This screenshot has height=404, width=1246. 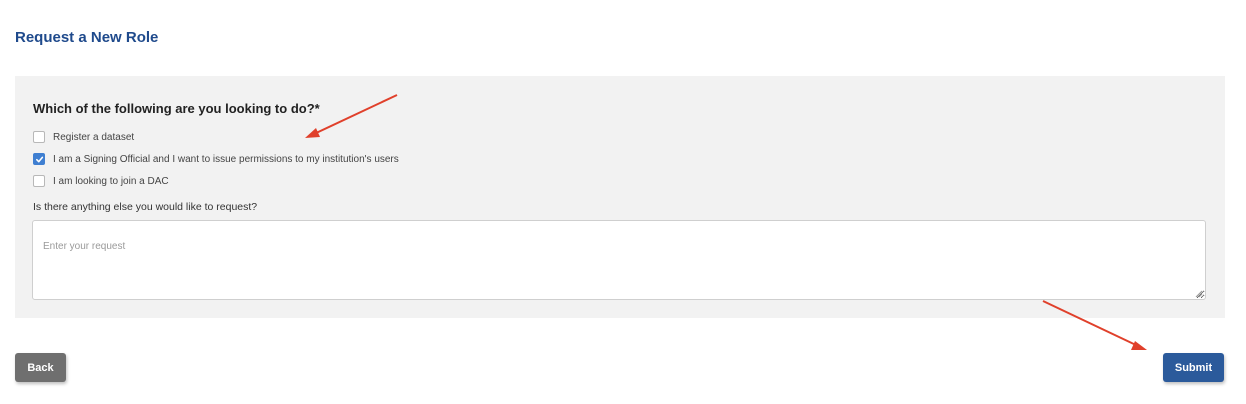 I want to click on back-button: Back, so click(x=40, y=367).